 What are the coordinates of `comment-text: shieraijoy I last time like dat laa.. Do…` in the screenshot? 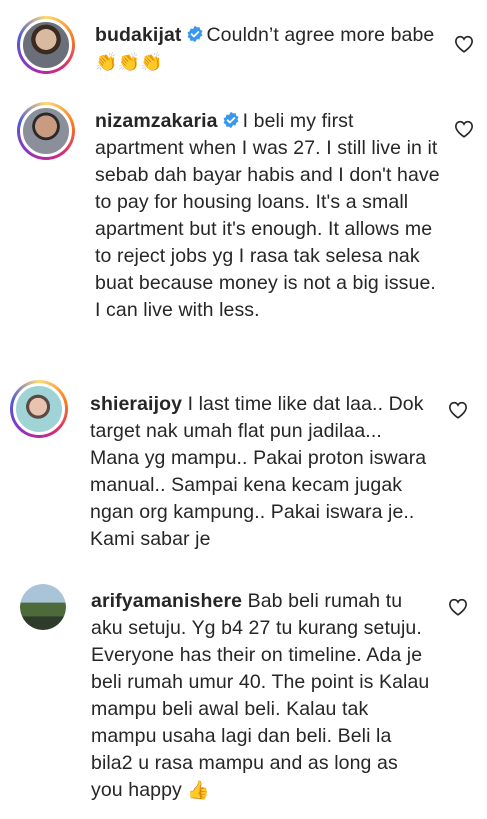 It's located at (260, 472).